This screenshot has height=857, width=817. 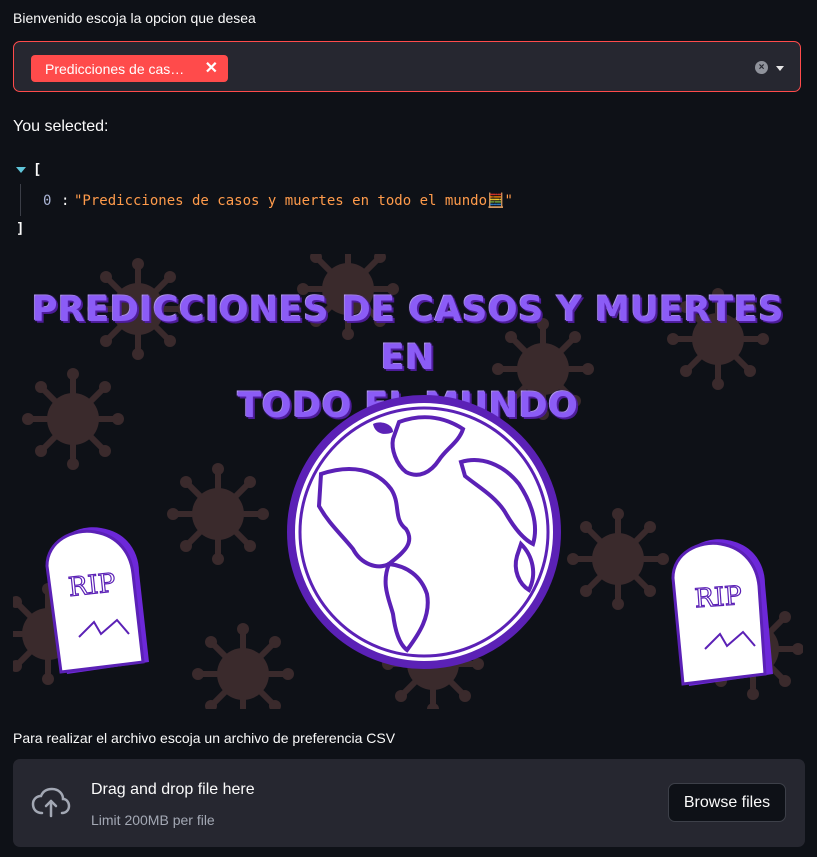 What do you see at coordinates (718, 597) in the screenshot?
I see `tombstone-right-text: RIP` at bounding box center [718, 597].